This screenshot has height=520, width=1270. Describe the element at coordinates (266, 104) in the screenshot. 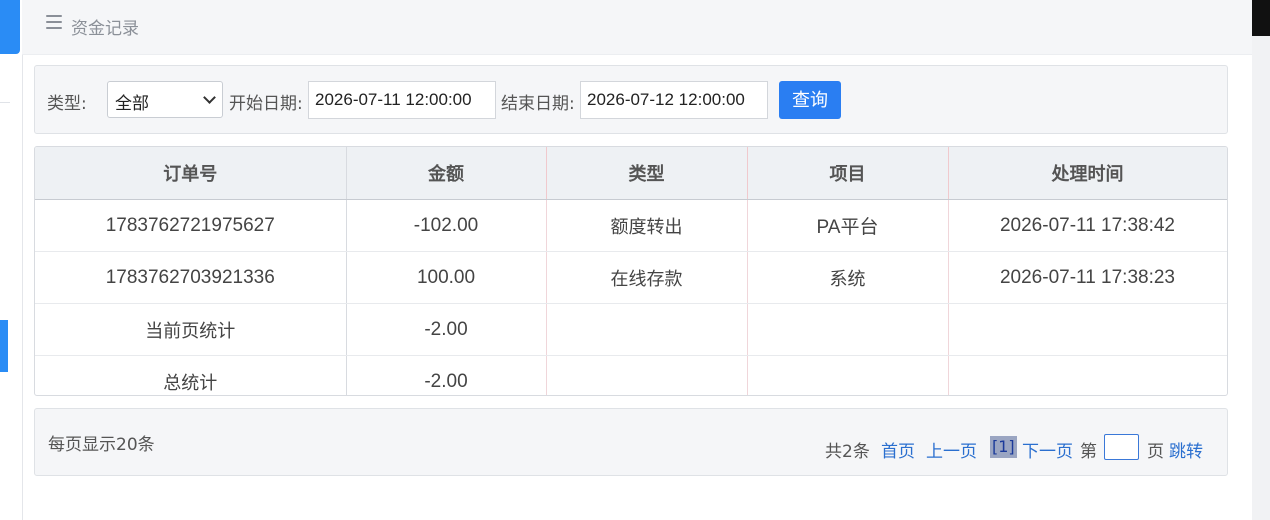

I see `start-date-label: 开始日期:` at that location.